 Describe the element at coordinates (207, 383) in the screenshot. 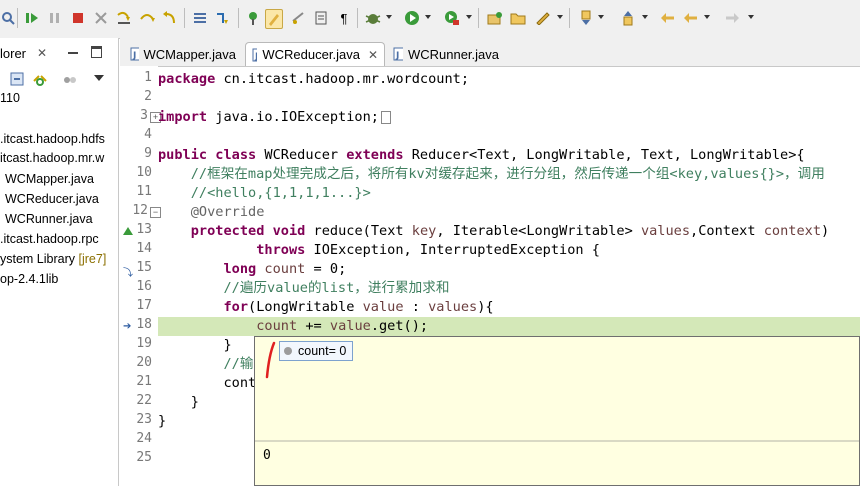

I see `code-line: cont` at that location.